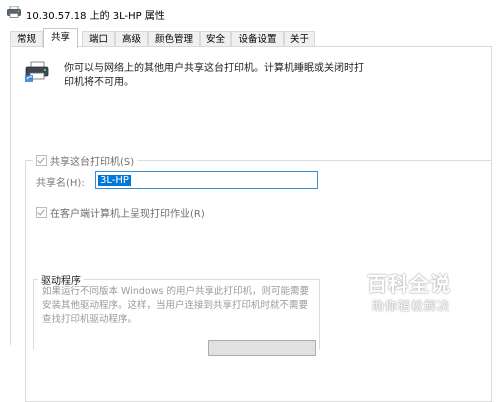  I want to click on render-jobs-label: 在客户端计算机上呈现打印作业(R), so click(127, 214).